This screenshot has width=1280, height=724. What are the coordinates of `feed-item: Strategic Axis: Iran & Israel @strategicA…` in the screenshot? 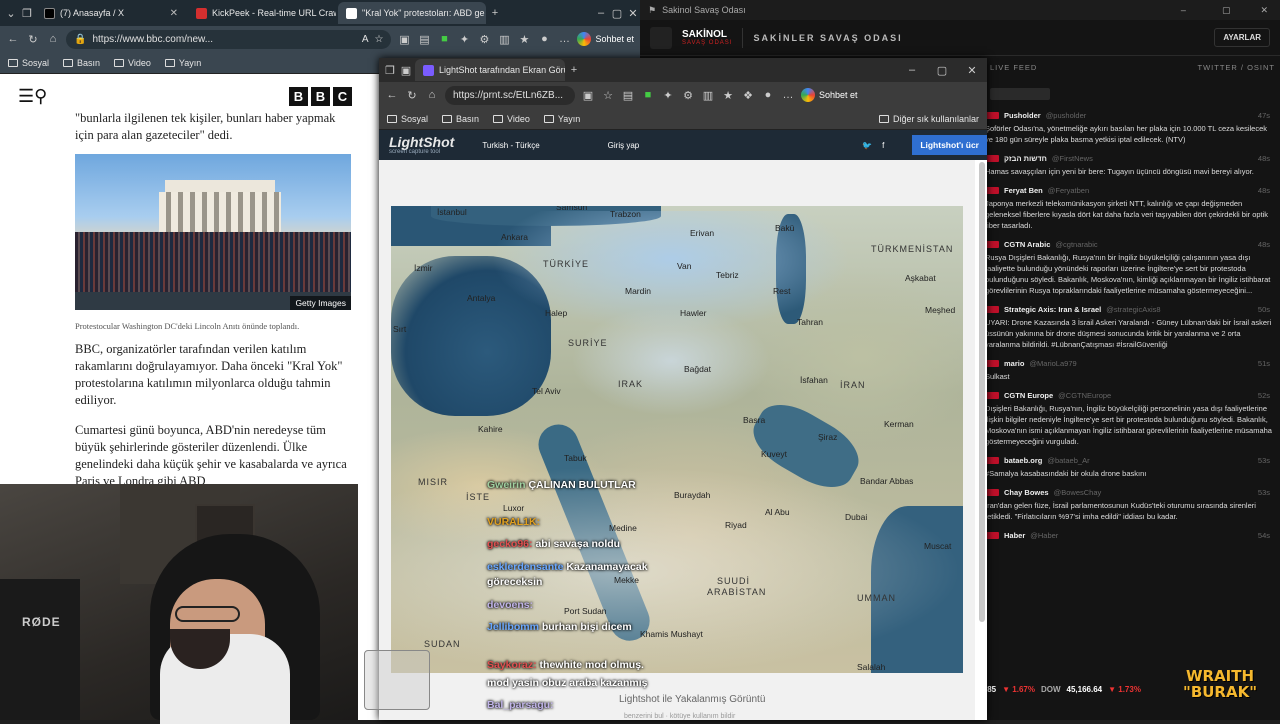 It's located at (1130, 327).